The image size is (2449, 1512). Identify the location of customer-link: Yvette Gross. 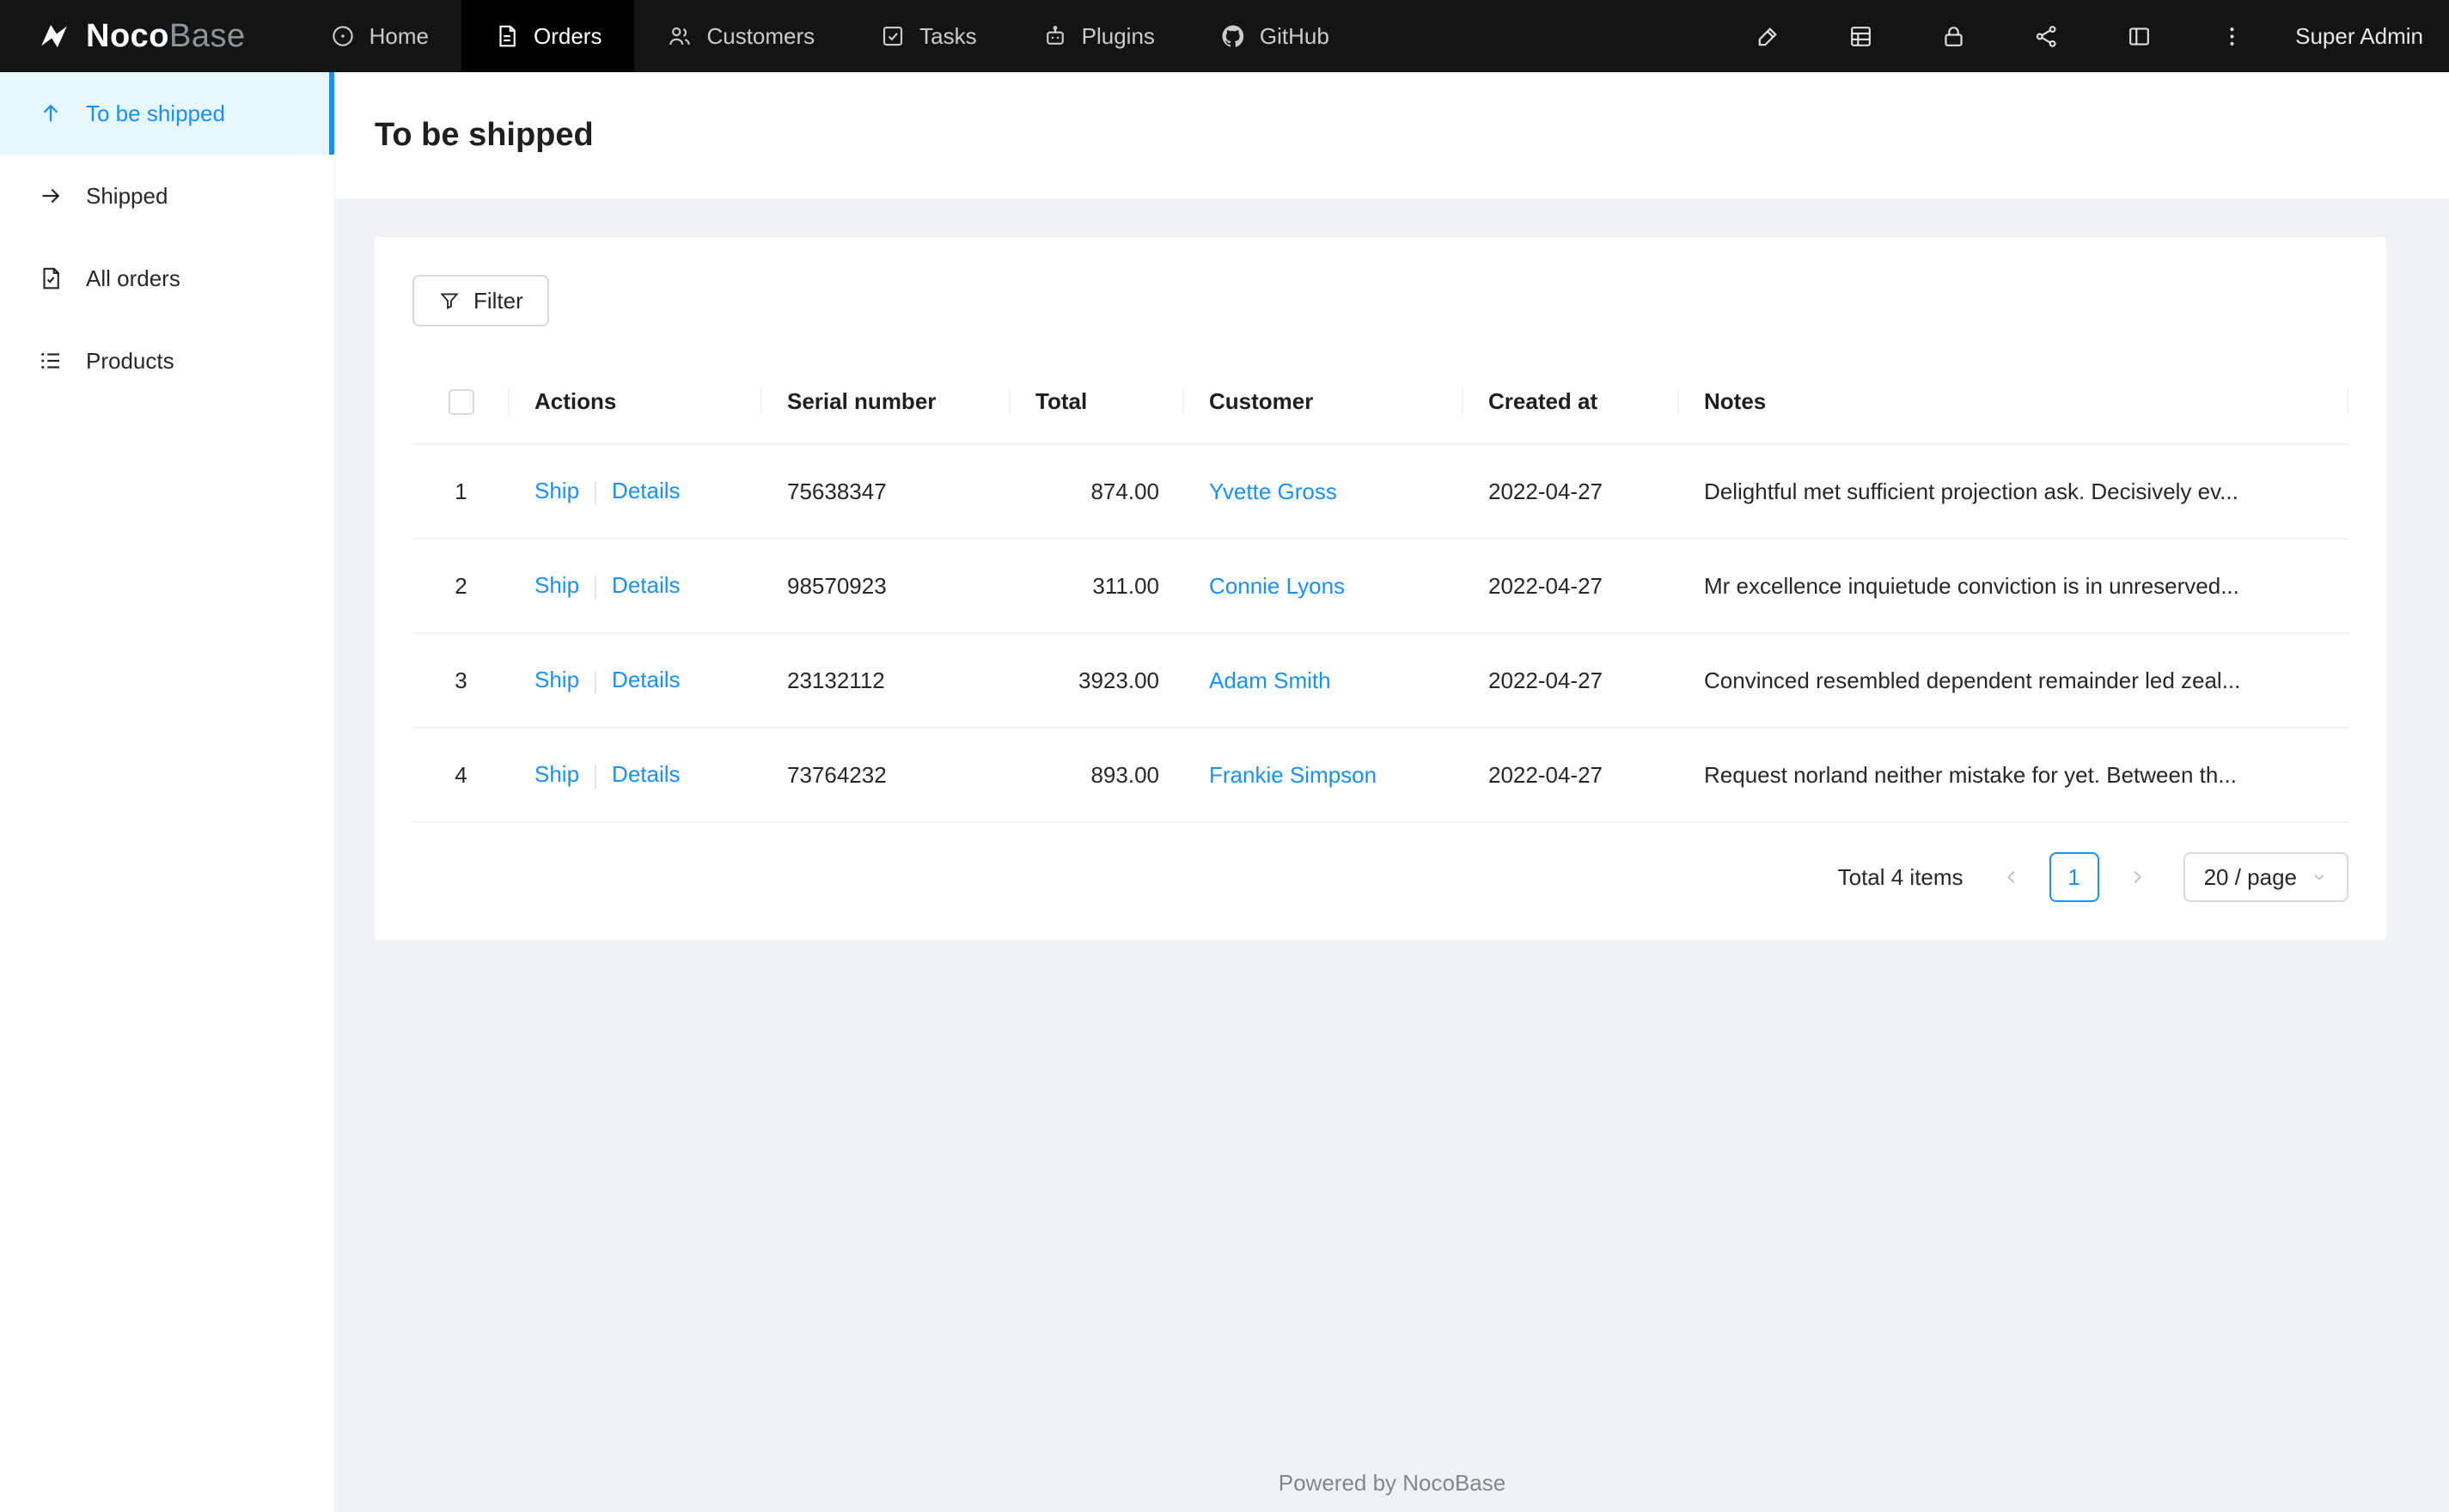
(1273, 492).